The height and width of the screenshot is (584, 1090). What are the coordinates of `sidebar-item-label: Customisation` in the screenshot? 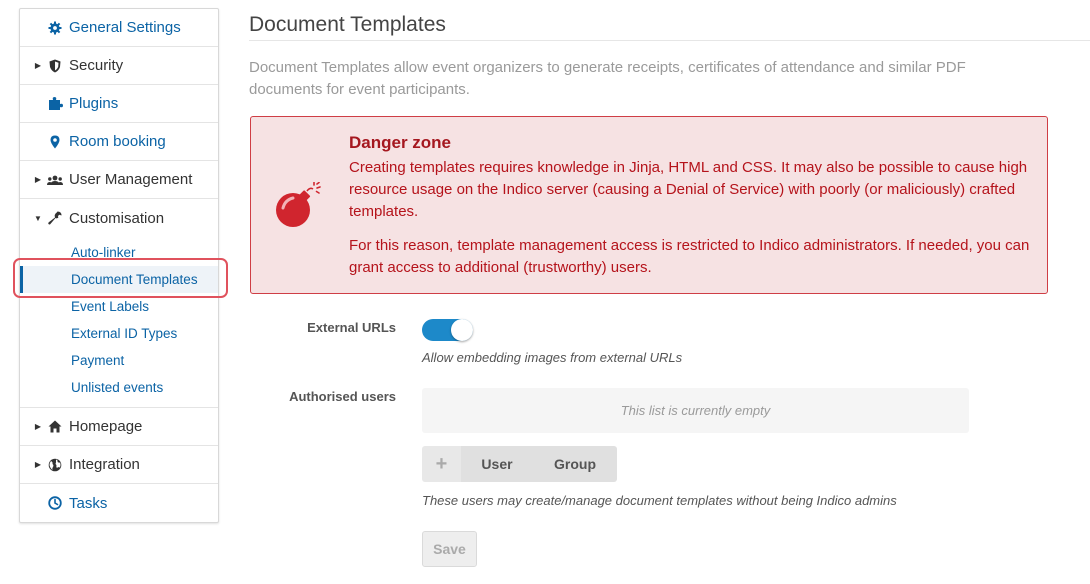 It's located at (117, 218).